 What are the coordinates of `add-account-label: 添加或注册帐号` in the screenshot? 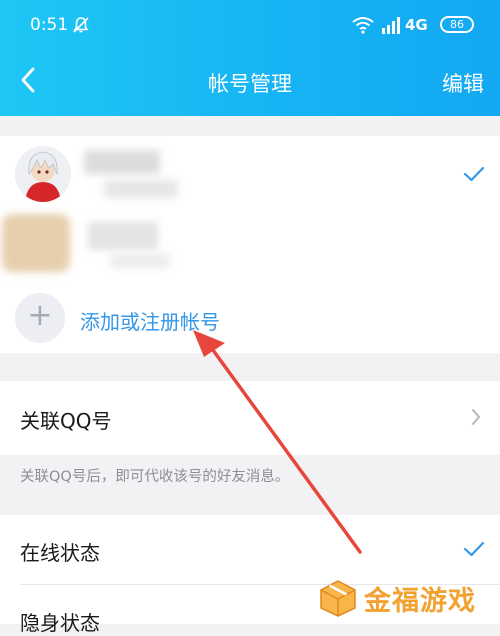 It's located at (150, 320).